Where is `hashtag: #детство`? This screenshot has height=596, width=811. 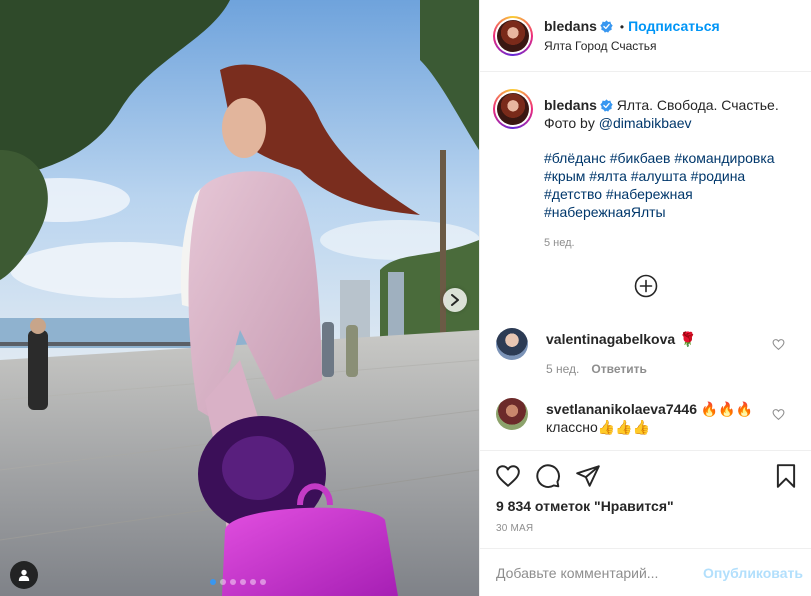 hashtag: #детство is located at coordinates (573, 194).